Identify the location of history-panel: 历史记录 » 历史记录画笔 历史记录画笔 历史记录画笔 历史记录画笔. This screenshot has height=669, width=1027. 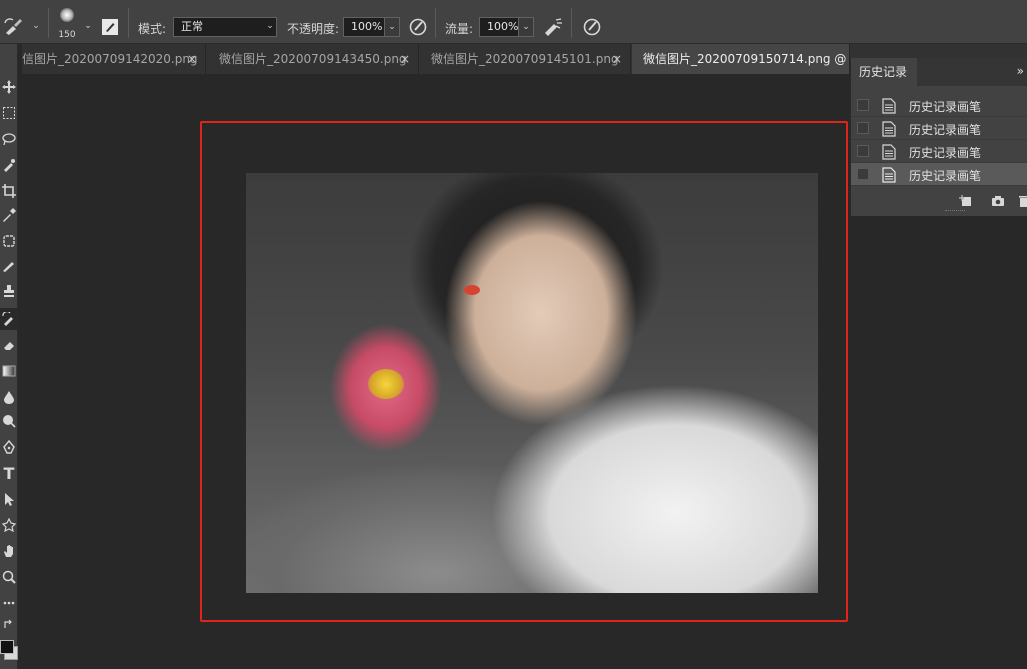
(938, 137).